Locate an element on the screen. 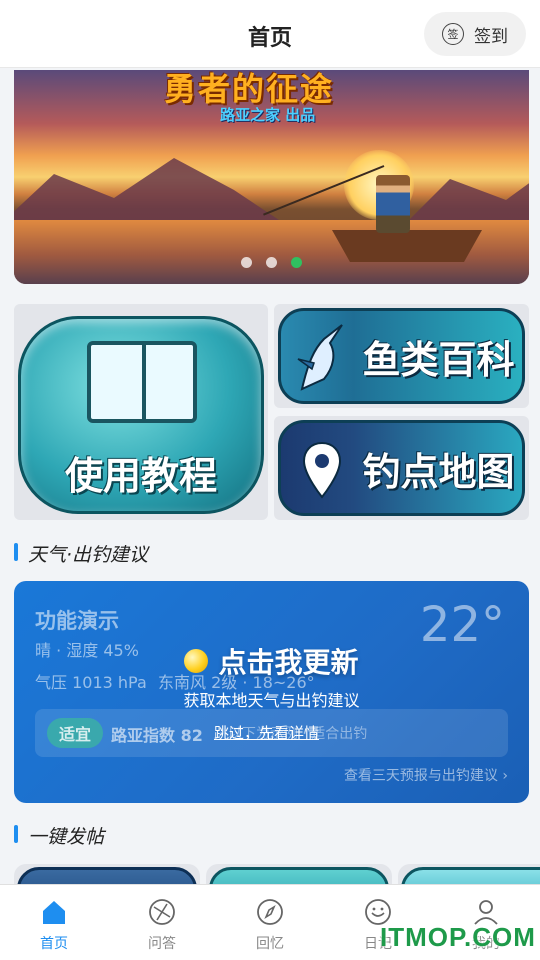  compass-icon is located at coordinates (162, 912).